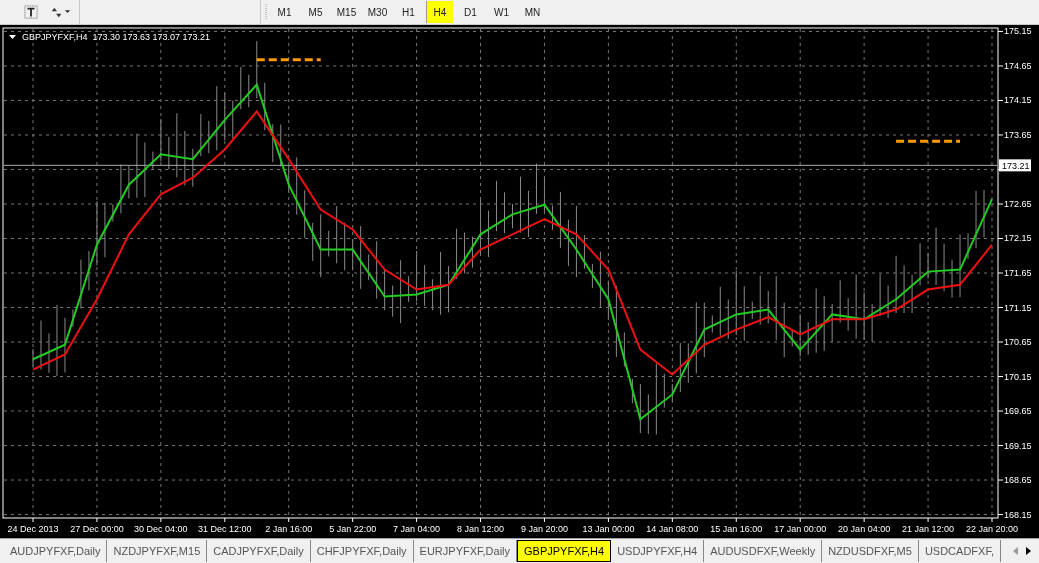 This screenshot has height=563, width=1039. What do you see at coordinates (1018, 31) in the screenshot?
I see `price-tick-label: 175.15` at bounding box center [1018, 31].